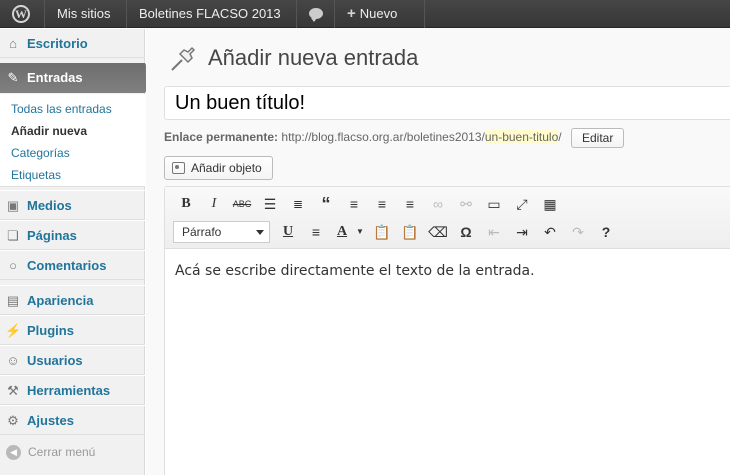 This screenshot has width=730, height=475. What do you see at coordinates (13, 77) in the screenshot?
I see `pushpin-icon: ✎` at bounding box center [13, 77].